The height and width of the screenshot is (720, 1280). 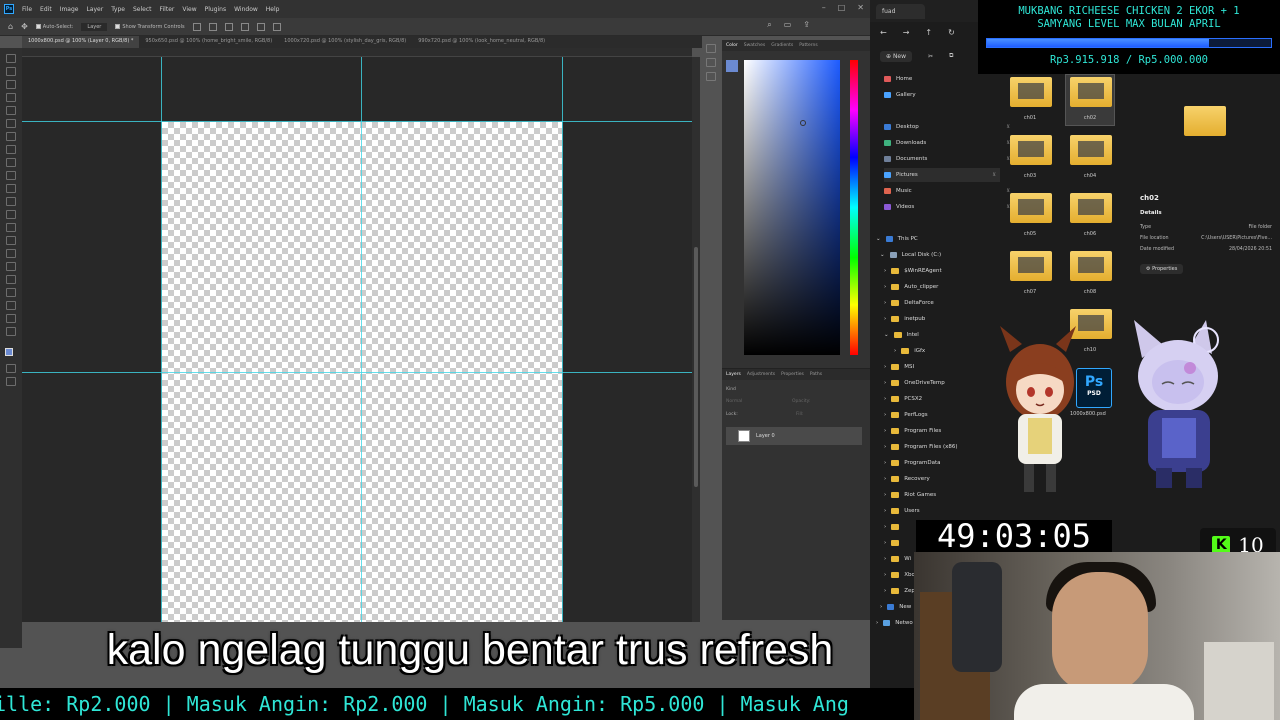 I want to click on menu-file: File, so click(x=27, y=9).